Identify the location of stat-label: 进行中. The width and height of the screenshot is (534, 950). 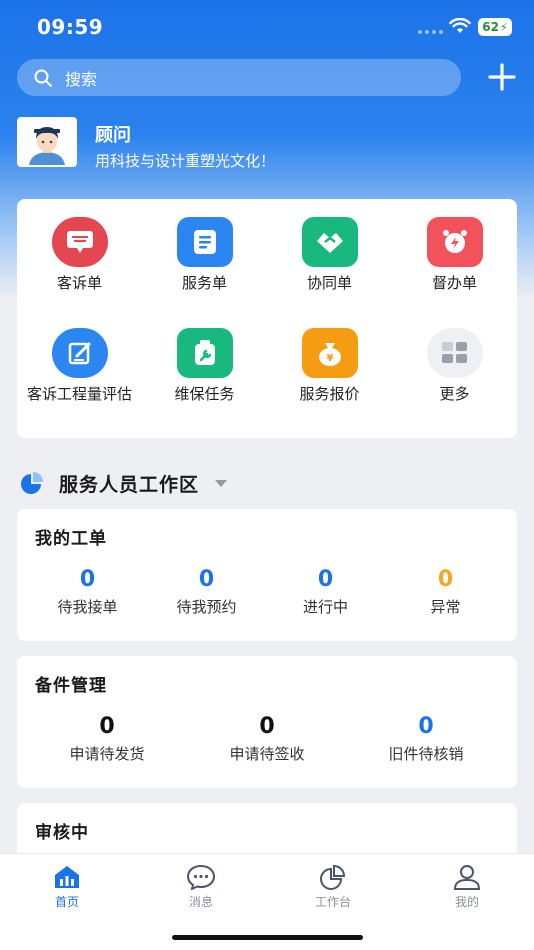
(325, 607).